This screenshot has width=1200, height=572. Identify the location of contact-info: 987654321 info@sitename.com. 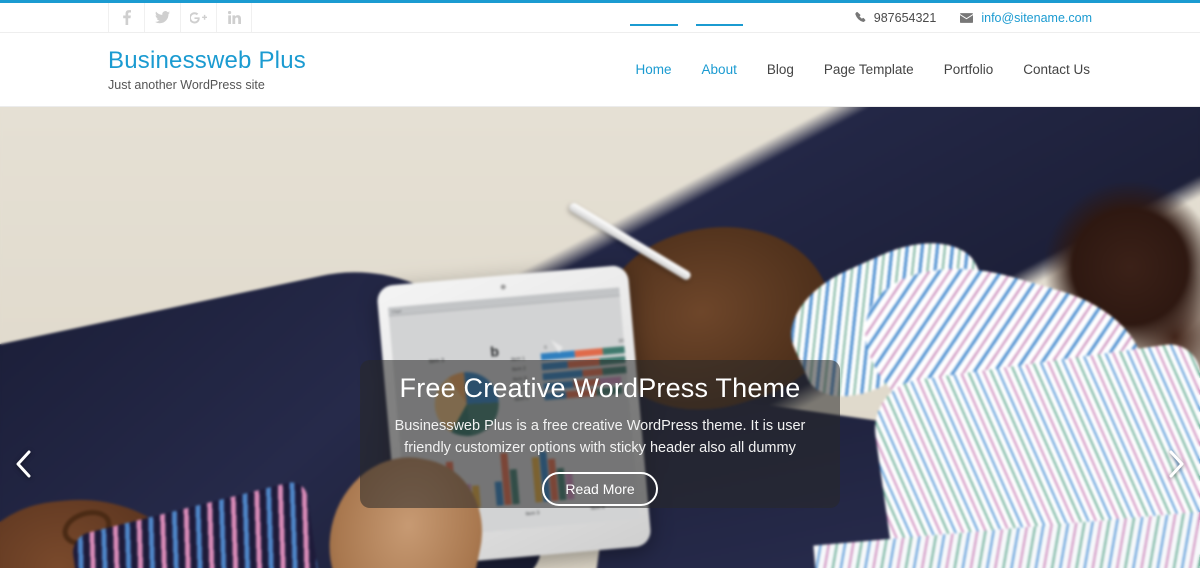
(973, 17).